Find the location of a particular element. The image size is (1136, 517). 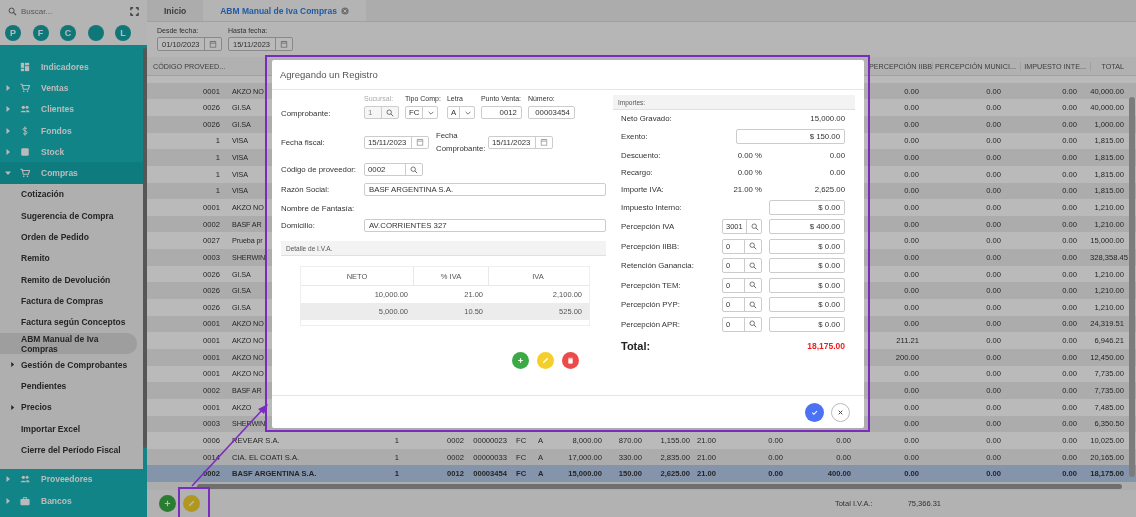

caret-down-icon is located at coordinates (8, 173).